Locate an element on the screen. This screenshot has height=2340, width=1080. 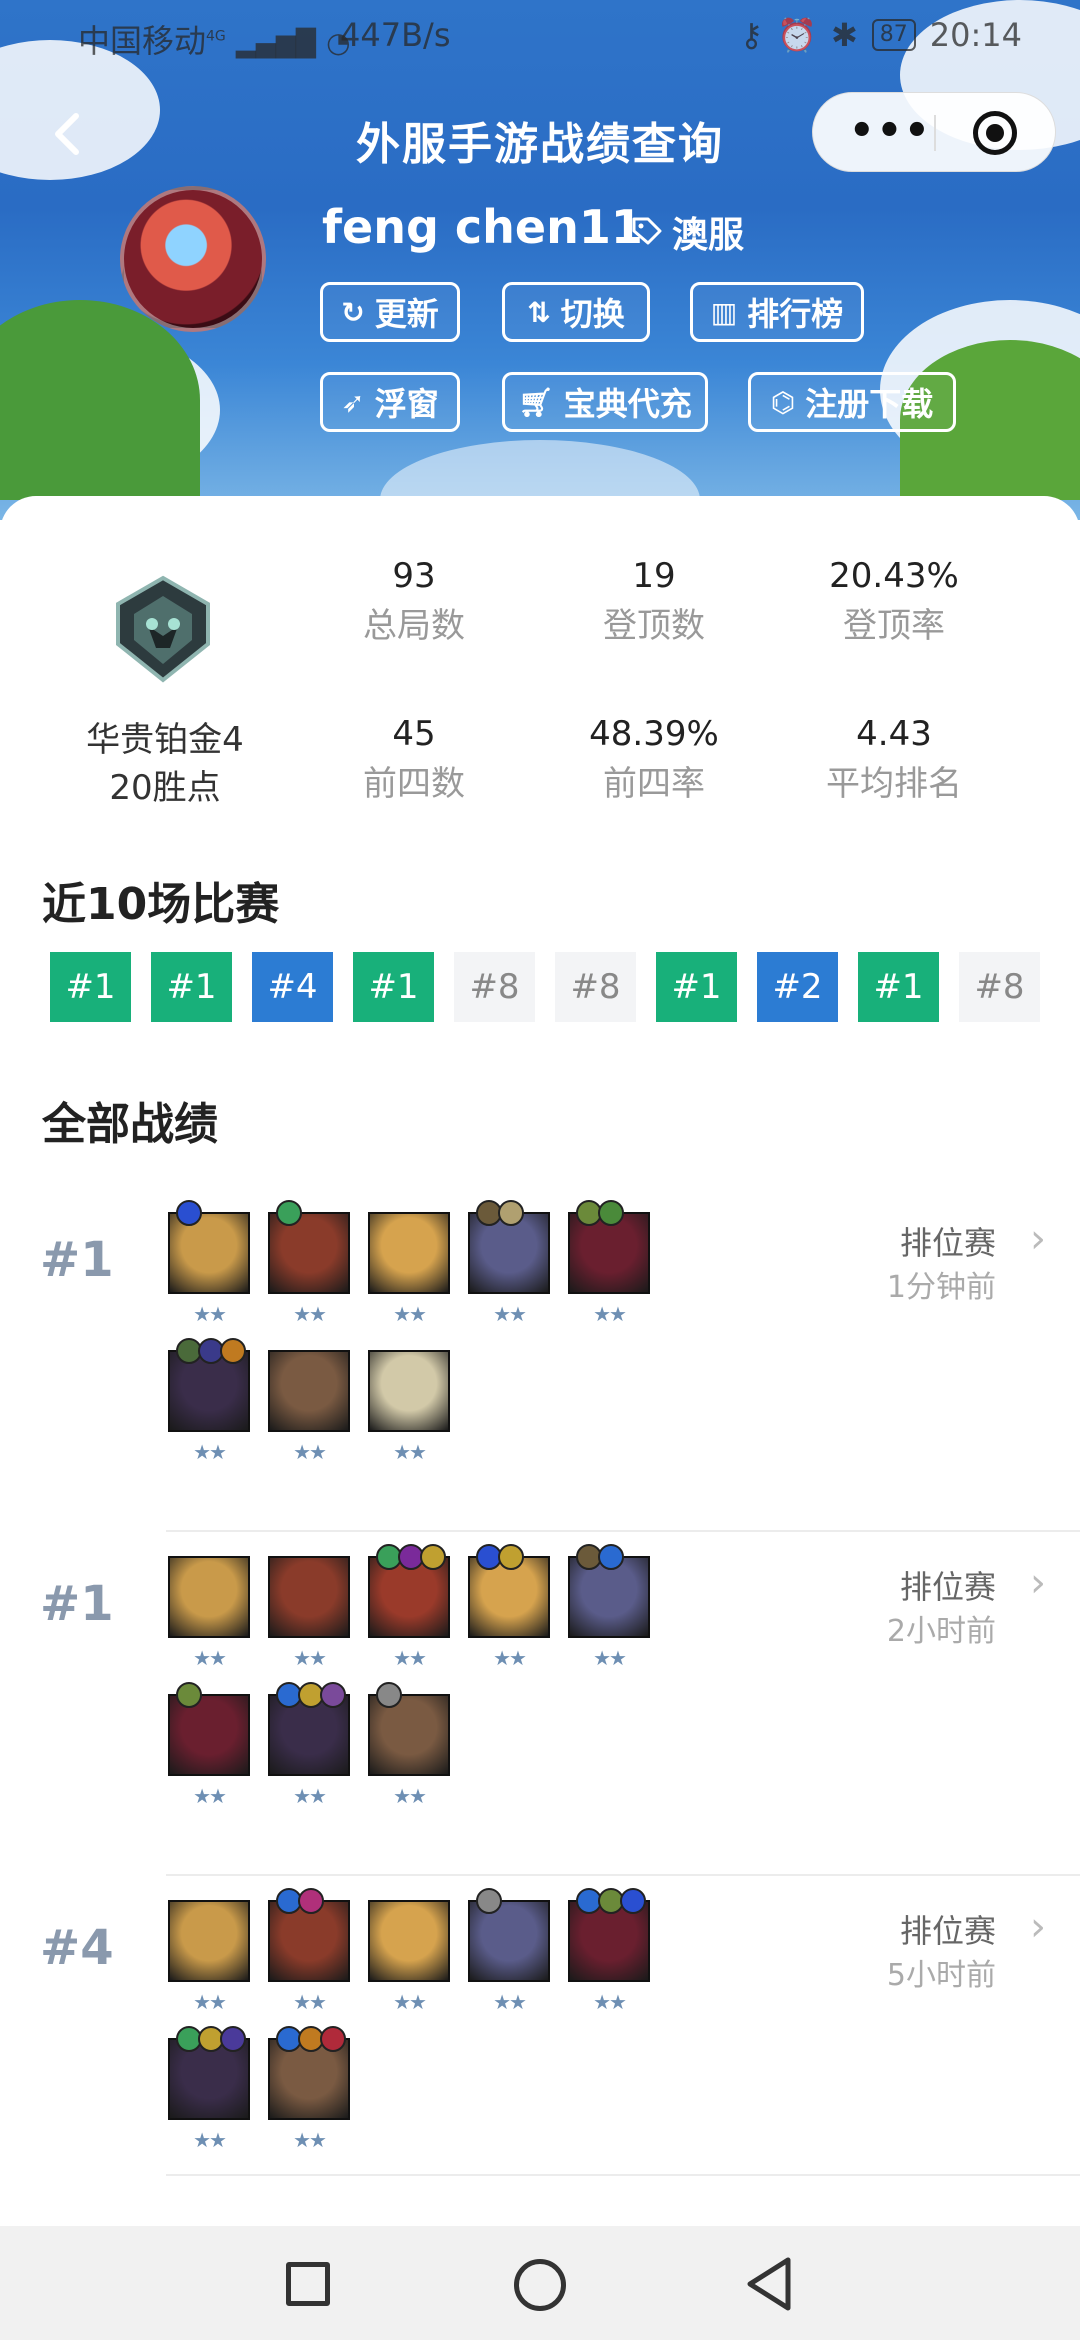
rank-points: 20胜点 is located at coordinates (165, 788).